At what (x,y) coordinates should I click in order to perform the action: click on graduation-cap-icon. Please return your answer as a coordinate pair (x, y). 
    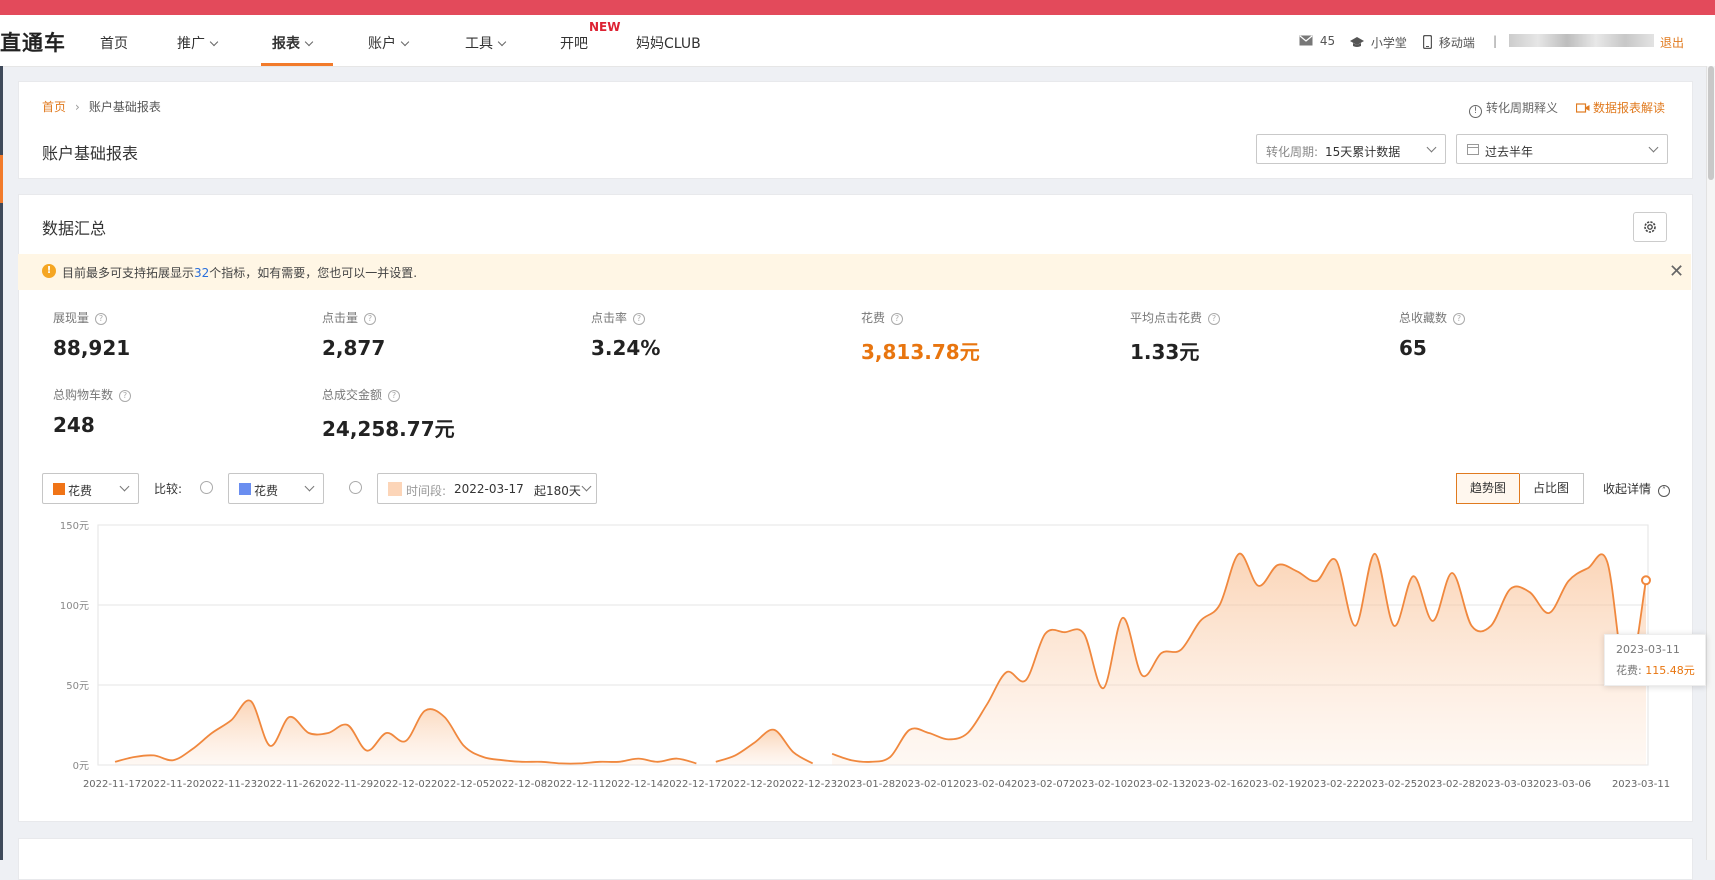
    Looking at the image, I should click on (1357, 42).